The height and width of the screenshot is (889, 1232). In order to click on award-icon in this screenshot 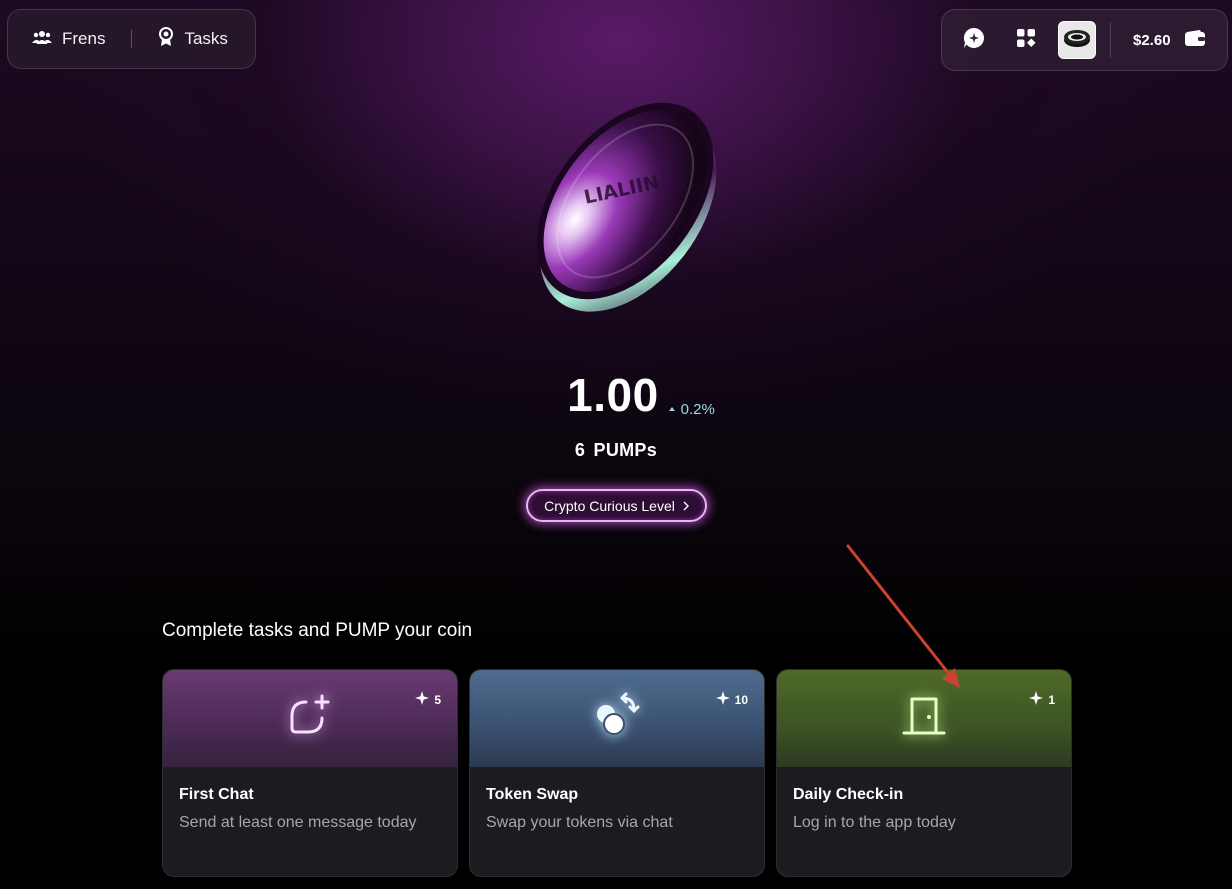, I will do `click(166, 39)`.